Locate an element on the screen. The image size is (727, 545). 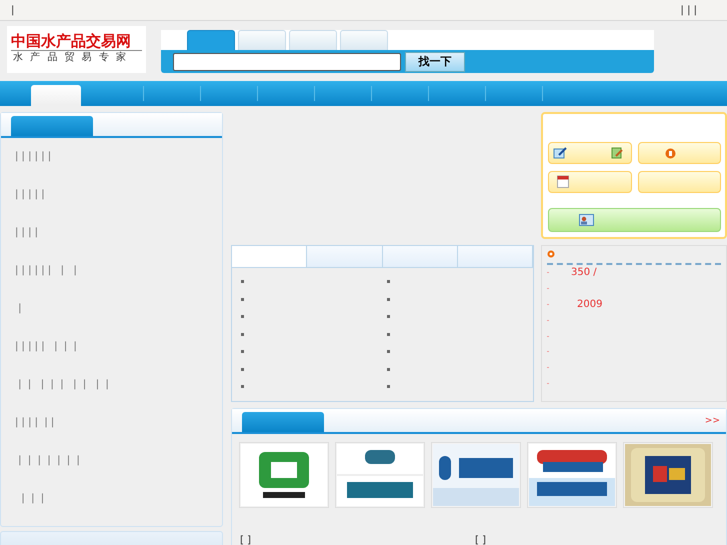
top-link: | | | is located at coordinates (688, 10).